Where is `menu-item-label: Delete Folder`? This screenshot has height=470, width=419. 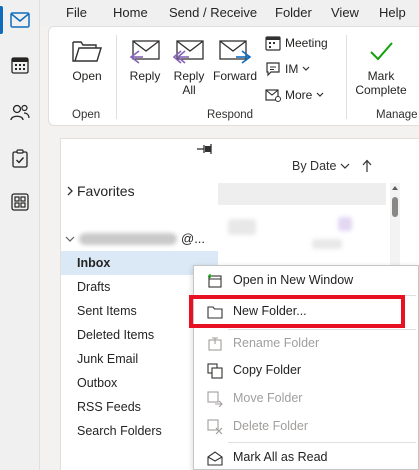
menu-item-label: Delete Folder is located at coordinates (271, 426).